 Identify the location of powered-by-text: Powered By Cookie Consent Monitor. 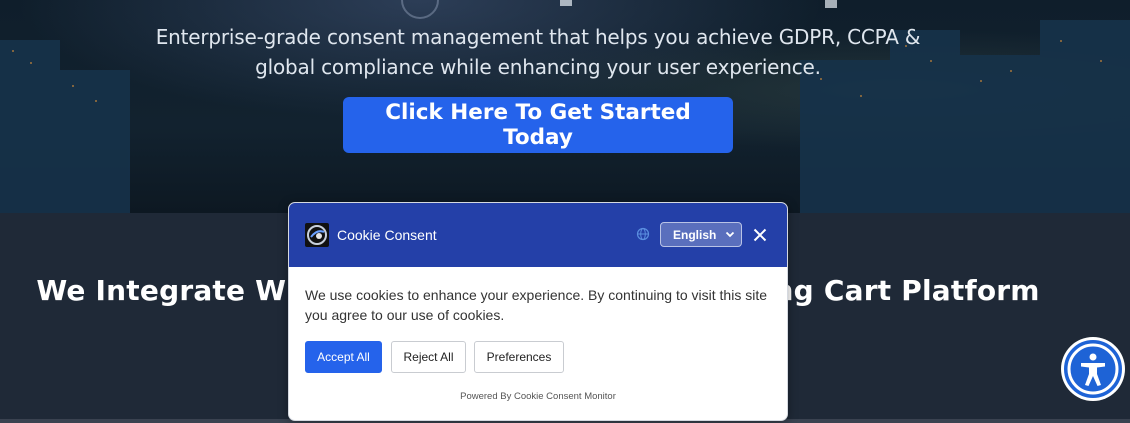
(538, 396).